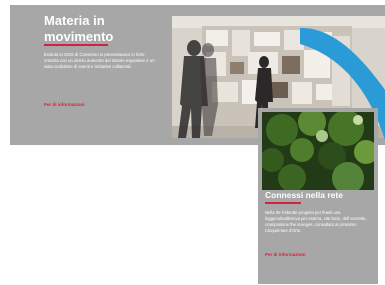 The height and width of the screenshot is (285, 385). Describe the element at coordinates (304, 195) in the screenshot. I see `card-title: Connessi nella rete` at that location.